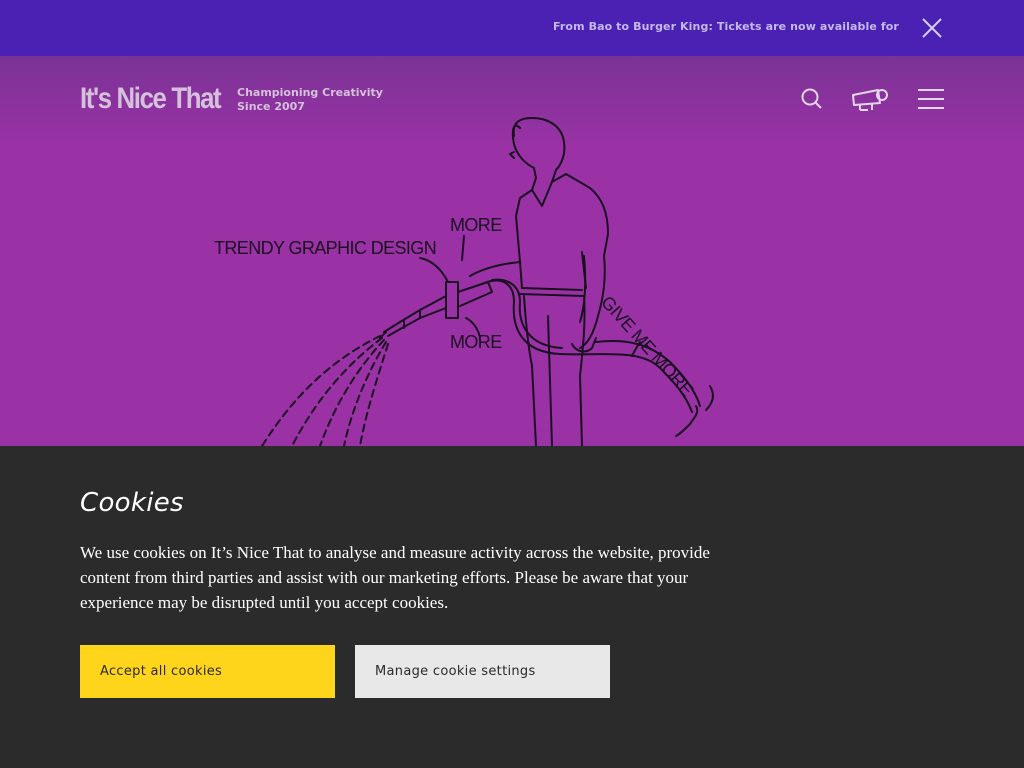  Describe the element at coordinates (931, 99) in the screenshot. I see `menu-icon` at that location.